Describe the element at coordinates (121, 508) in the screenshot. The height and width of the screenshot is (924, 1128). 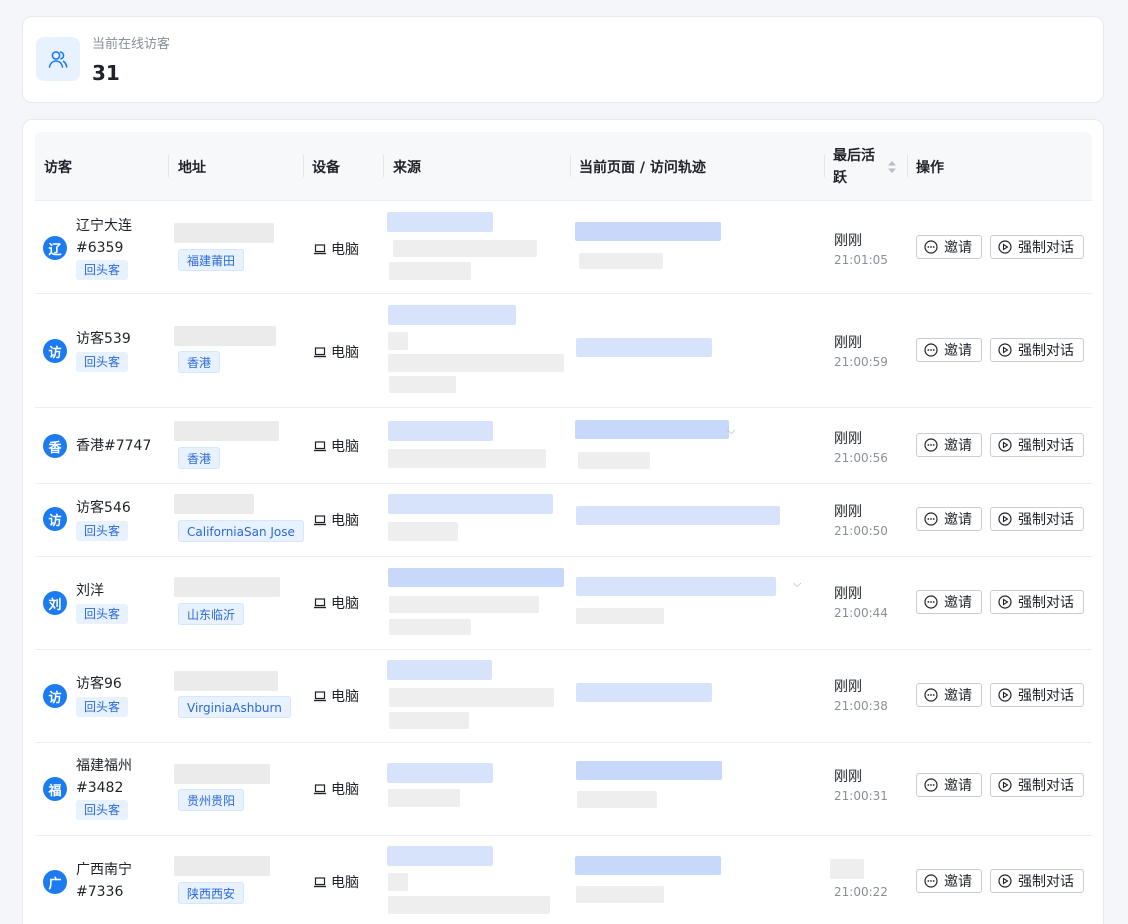
I see `visitor-name: 访客546` at that location.